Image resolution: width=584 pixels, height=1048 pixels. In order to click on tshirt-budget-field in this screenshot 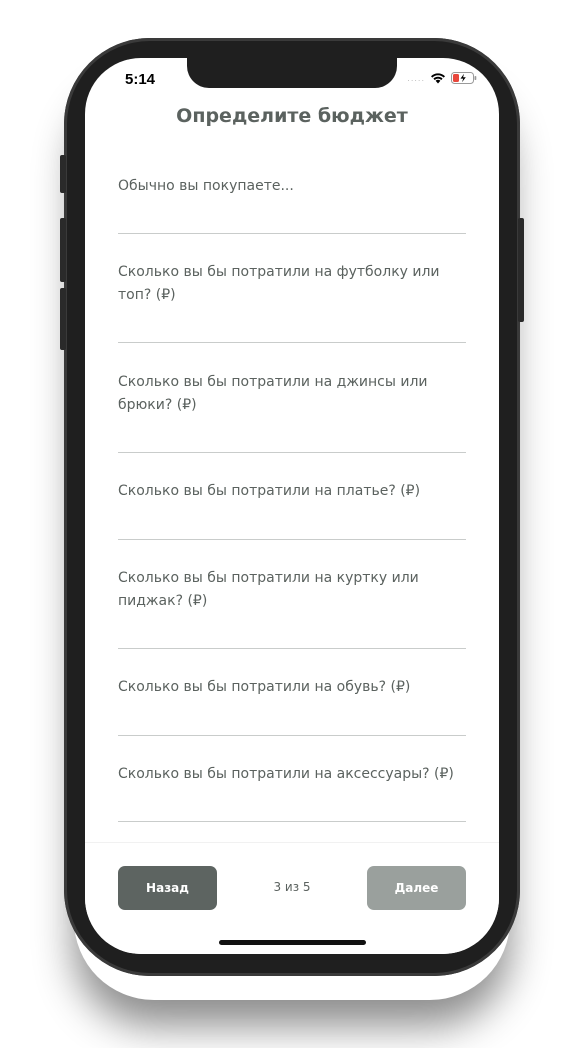, I will do `click(292, 330)`.